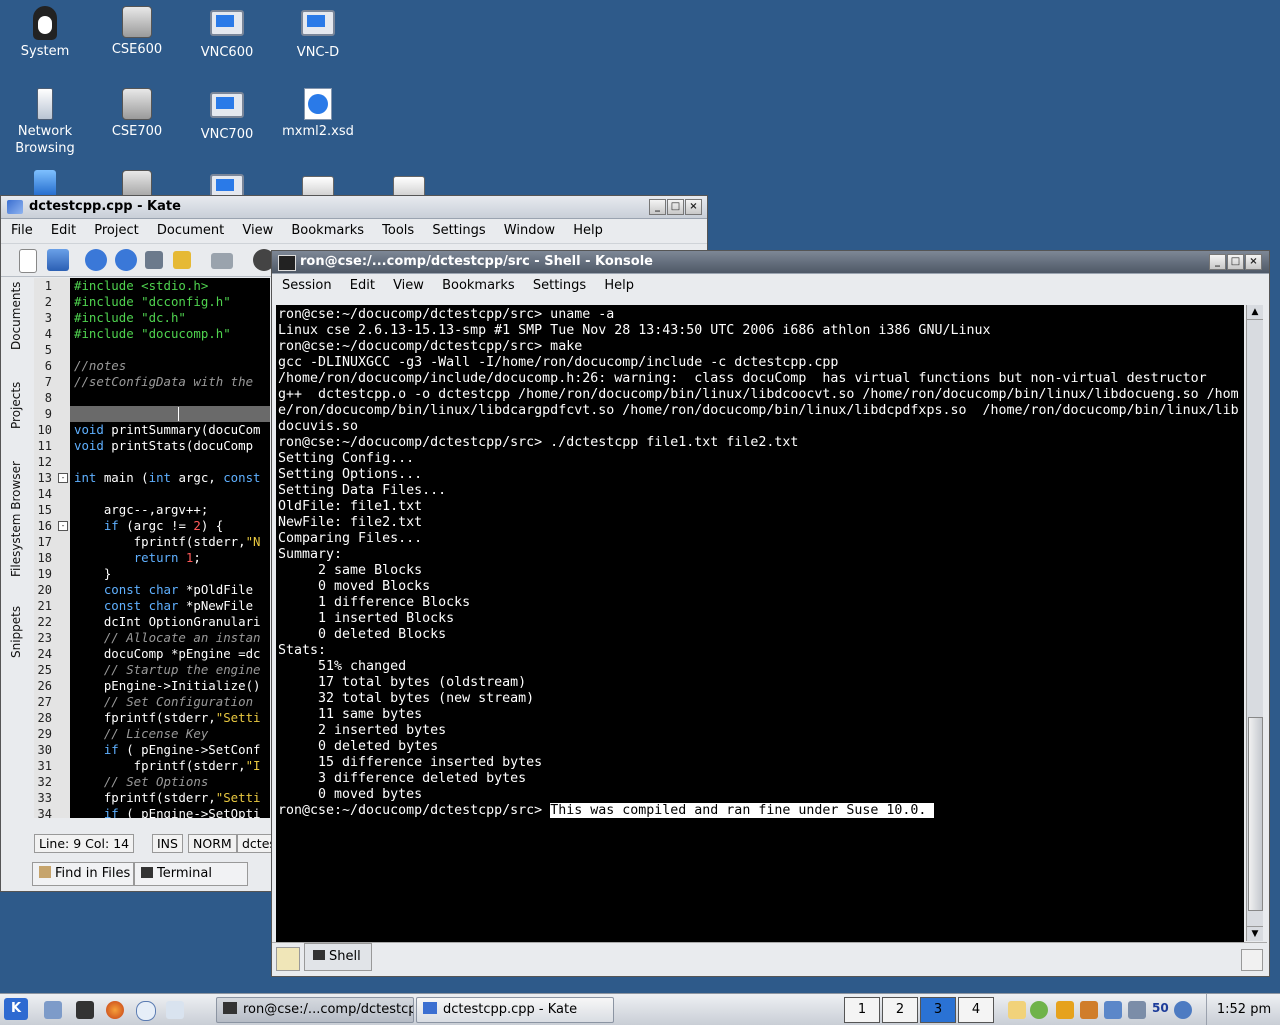 The width and height of the screenshot is (1280, 1025). I want to click on package-icon, so click(1089, 1010).